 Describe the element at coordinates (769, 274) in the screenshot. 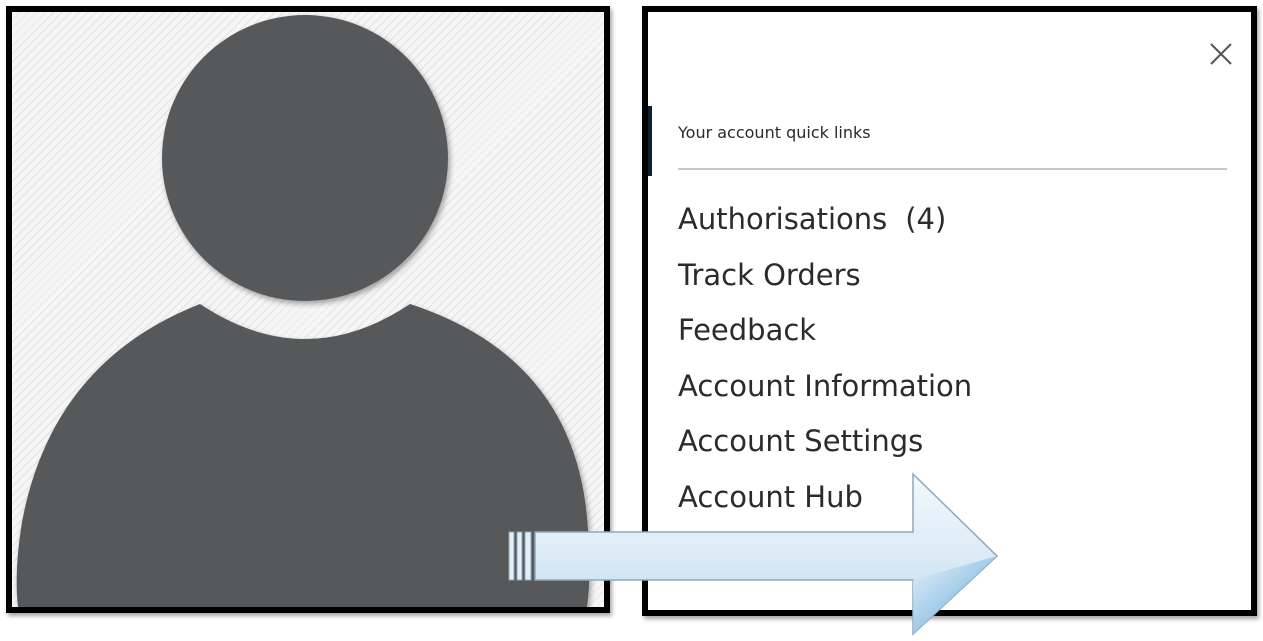

I see `link-label: Track Orders` at that location.